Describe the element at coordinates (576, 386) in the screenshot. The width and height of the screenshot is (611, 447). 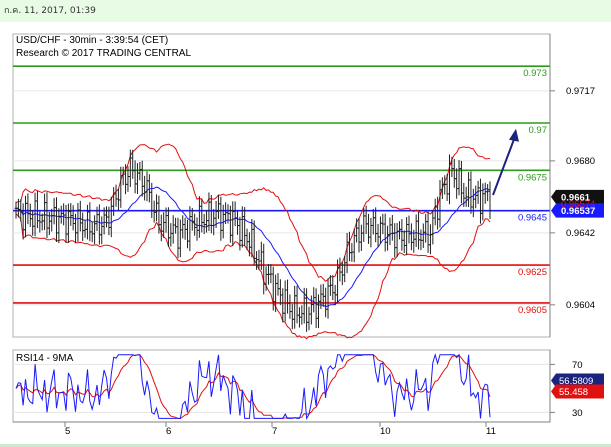
I see `rsi-y-axis: 703056.580955.458` at that location.